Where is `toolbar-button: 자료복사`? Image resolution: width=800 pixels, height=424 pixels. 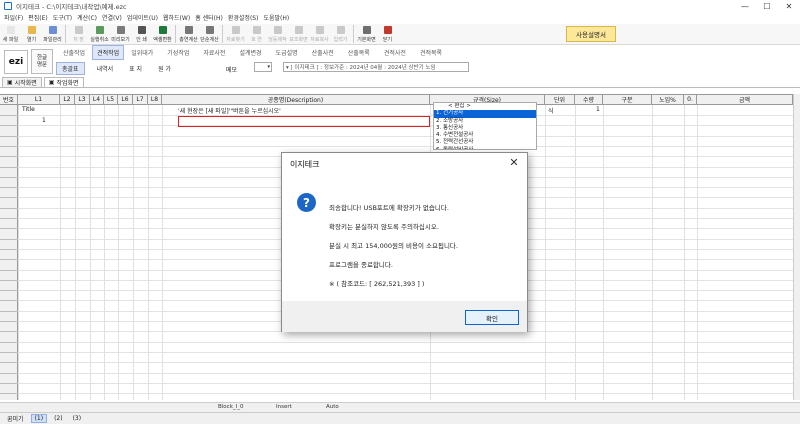
toolbar-button: 자료복사 is located at coordinates (319, 34).